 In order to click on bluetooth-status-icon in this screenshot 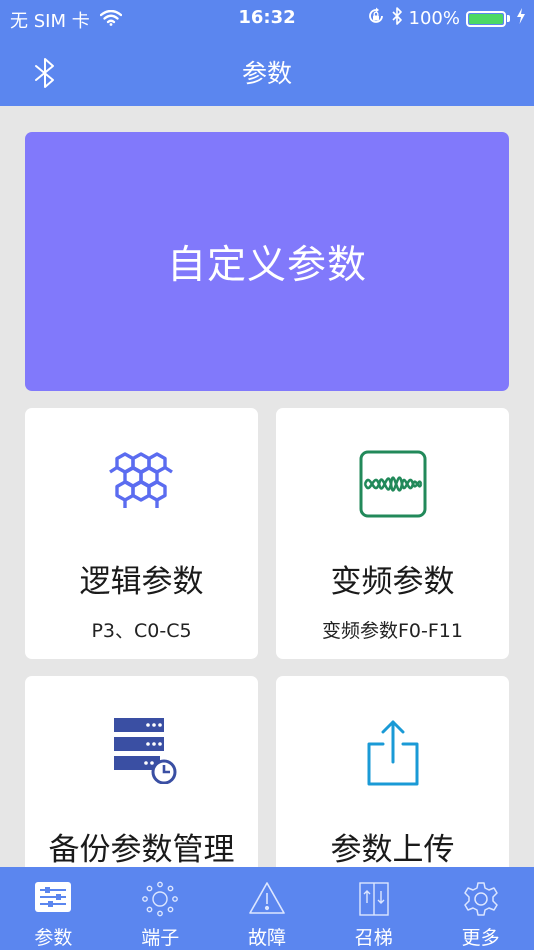, I will do `click(397, 18)`.